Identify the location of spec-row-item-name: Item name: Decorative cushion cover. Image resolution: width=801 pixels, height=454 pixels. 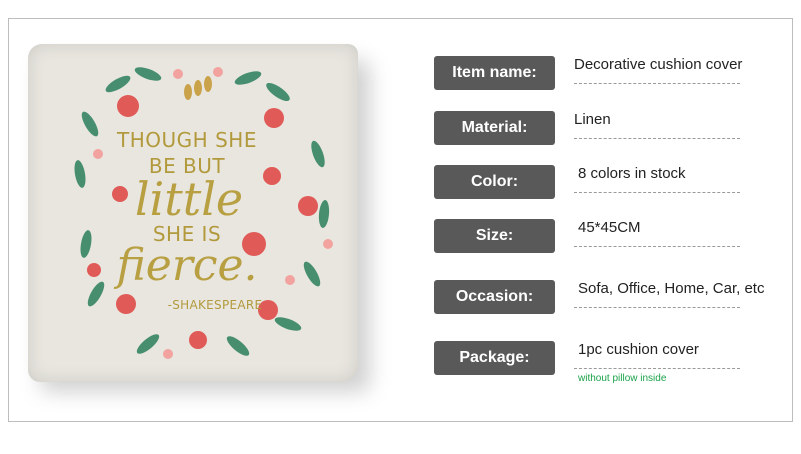
(604, 73).